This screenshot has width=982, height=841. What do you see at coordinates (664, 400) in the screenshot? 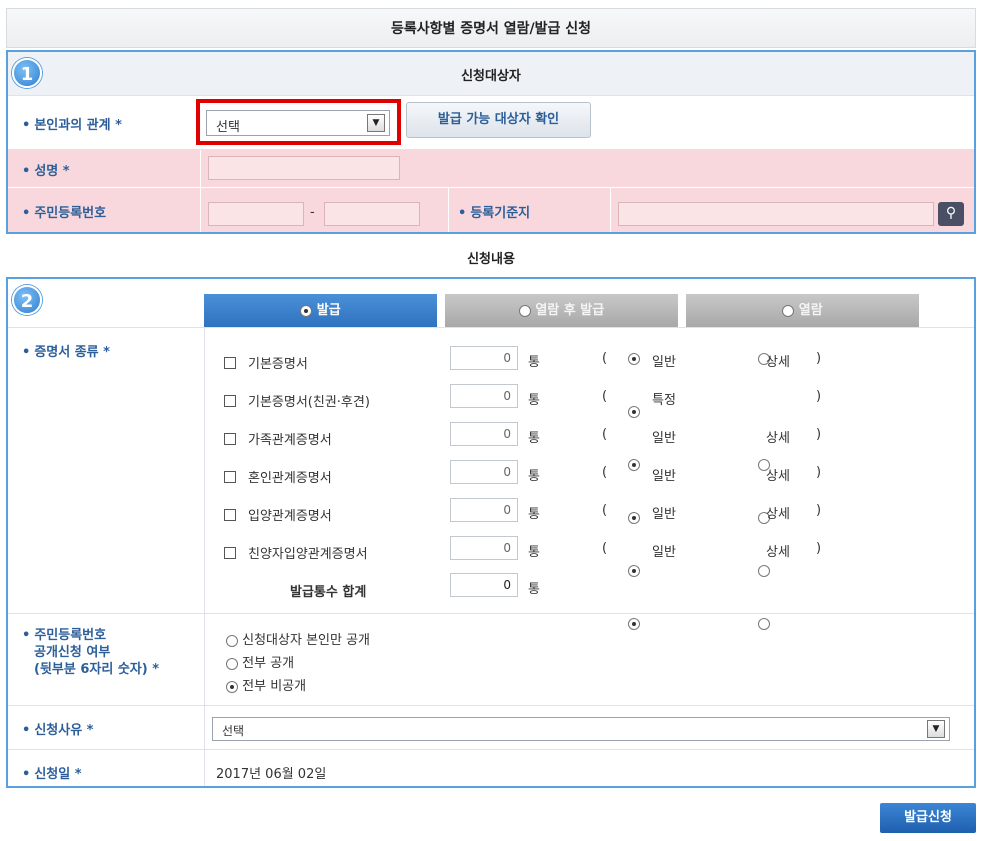
I see `option-specific-label: 특정` at bounding box center [664, 400].